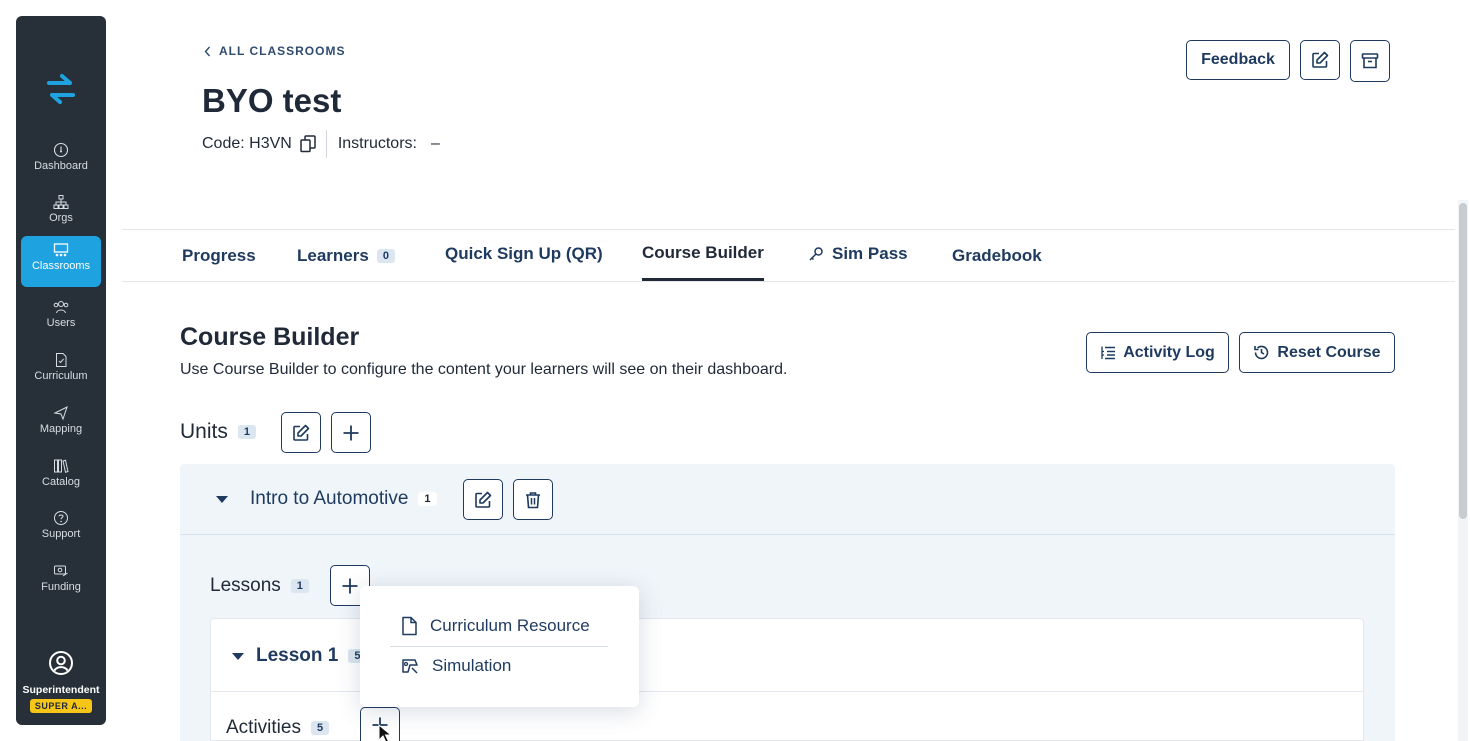 The image size is (1470, 741). I want to click on tab-progress: Progress, so click(219, 256).